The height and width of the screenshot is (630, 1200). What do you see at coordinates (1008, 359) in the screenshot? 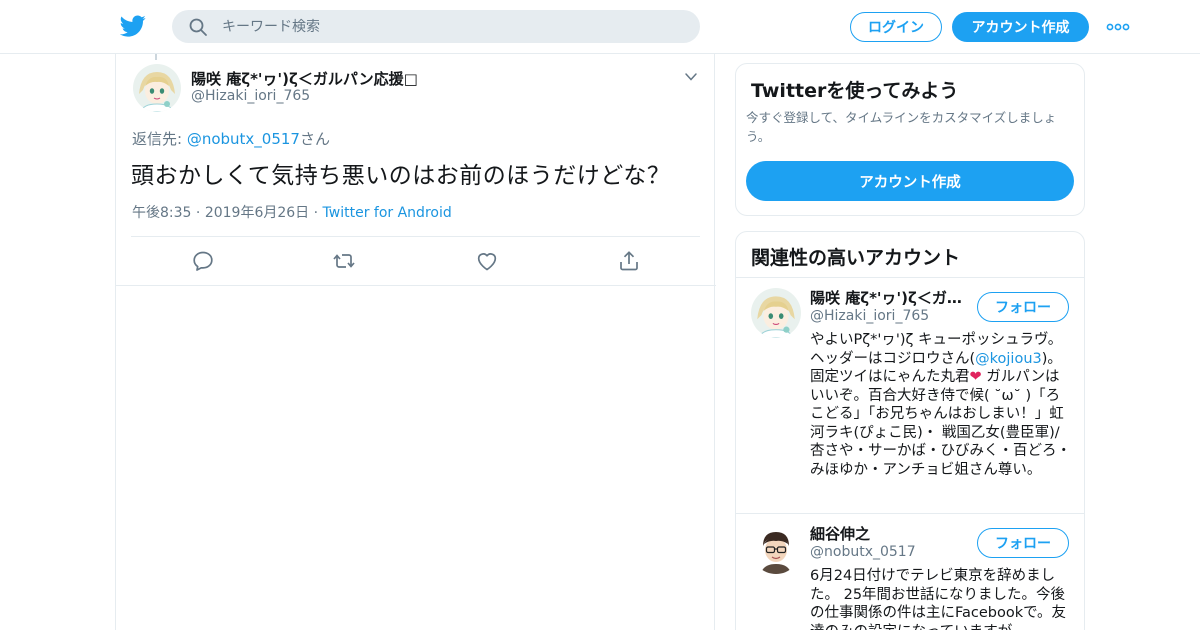
I see `bio-mention-link: @kojiou3` at bounding box center [1008, 359].